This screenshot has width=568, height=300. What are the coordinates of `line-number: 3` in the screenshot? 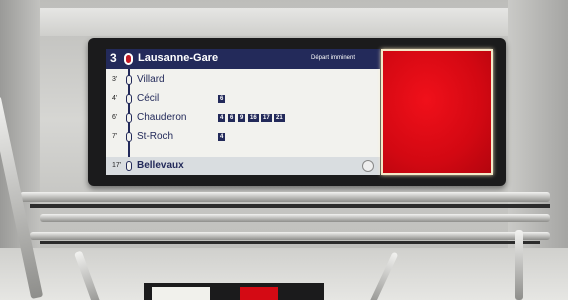 It's located at (113, 58).